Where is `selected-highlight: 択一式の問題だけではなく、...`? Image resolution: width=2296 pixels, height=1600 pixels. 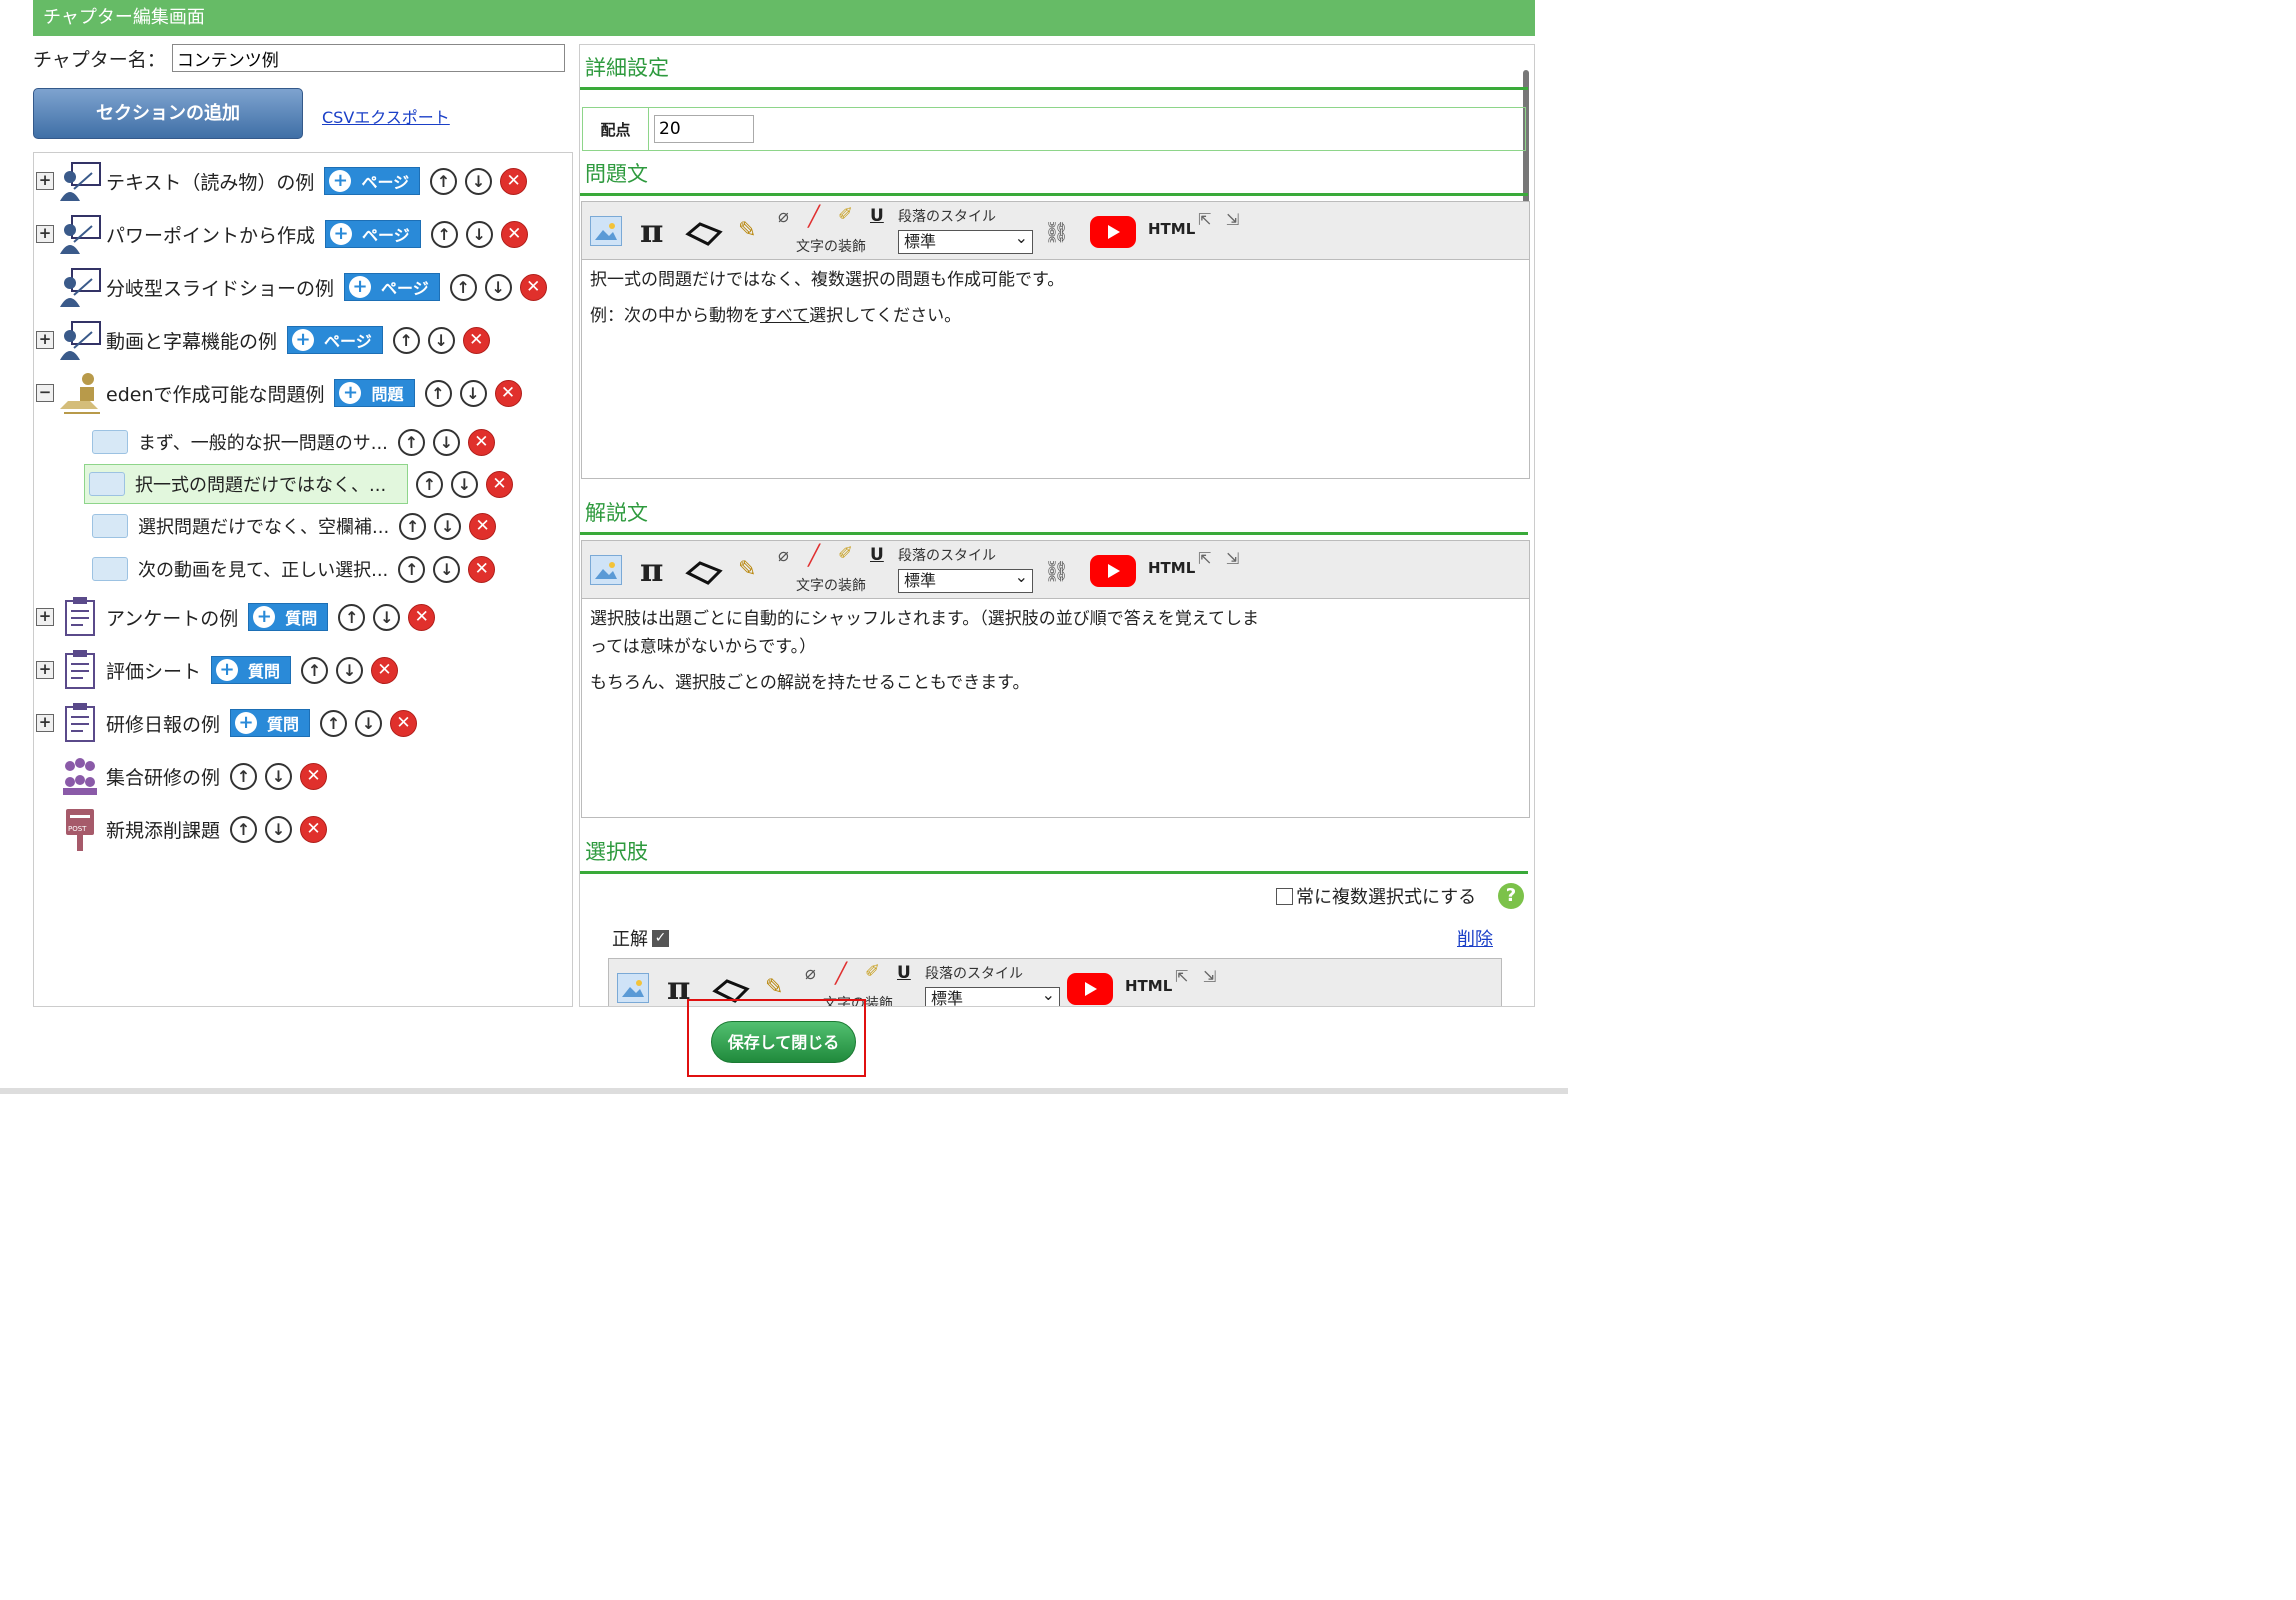 selected-highlight: 択一式の問題だけではなく、... is located at coordinates (246, 484).